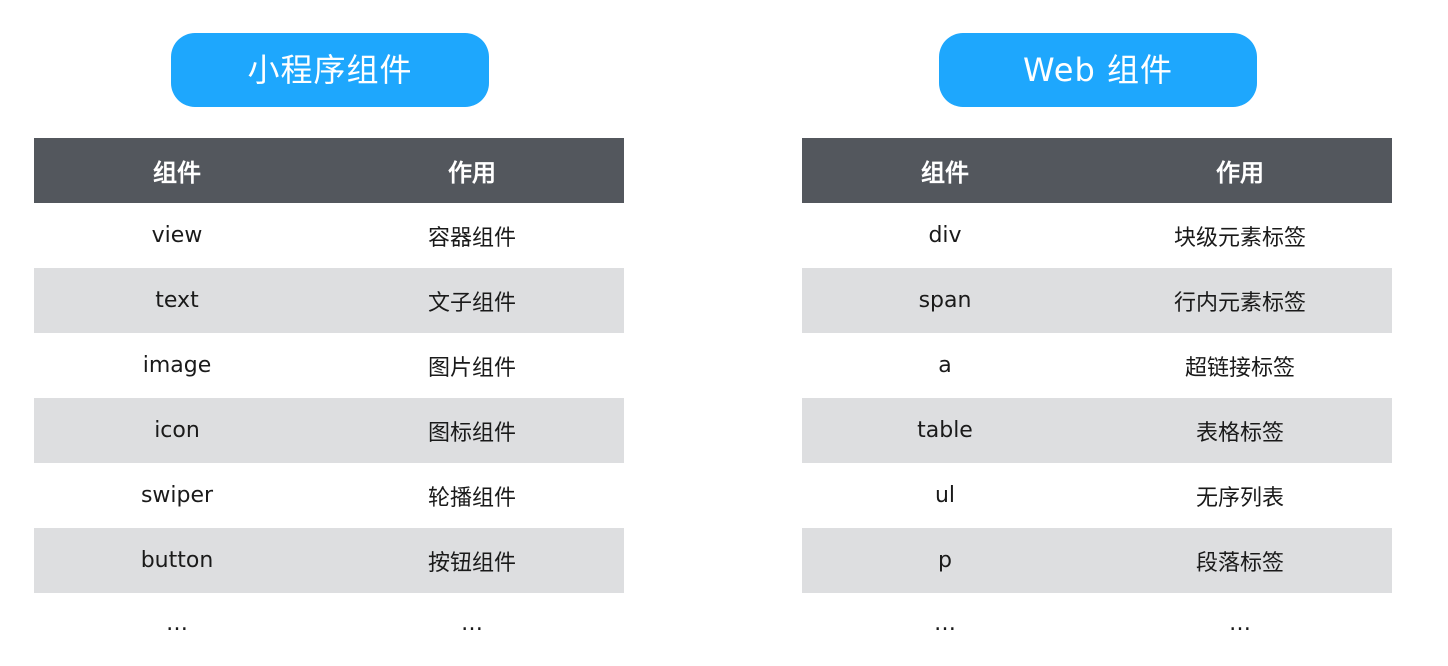  I want to click on table-row: p 段落标签, so click(1097, 560).